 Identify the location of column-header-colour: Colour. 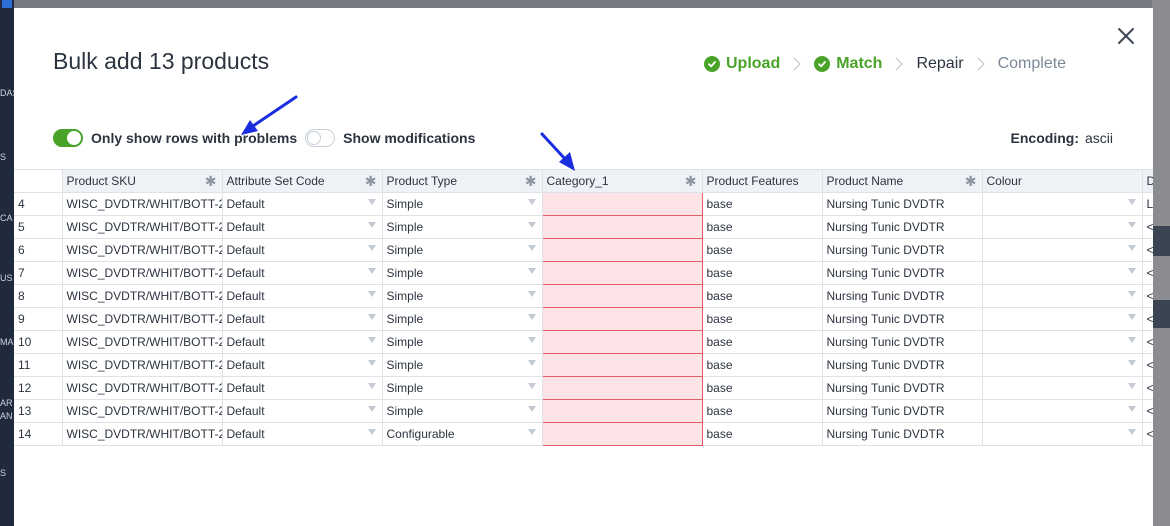
(1062, 181).